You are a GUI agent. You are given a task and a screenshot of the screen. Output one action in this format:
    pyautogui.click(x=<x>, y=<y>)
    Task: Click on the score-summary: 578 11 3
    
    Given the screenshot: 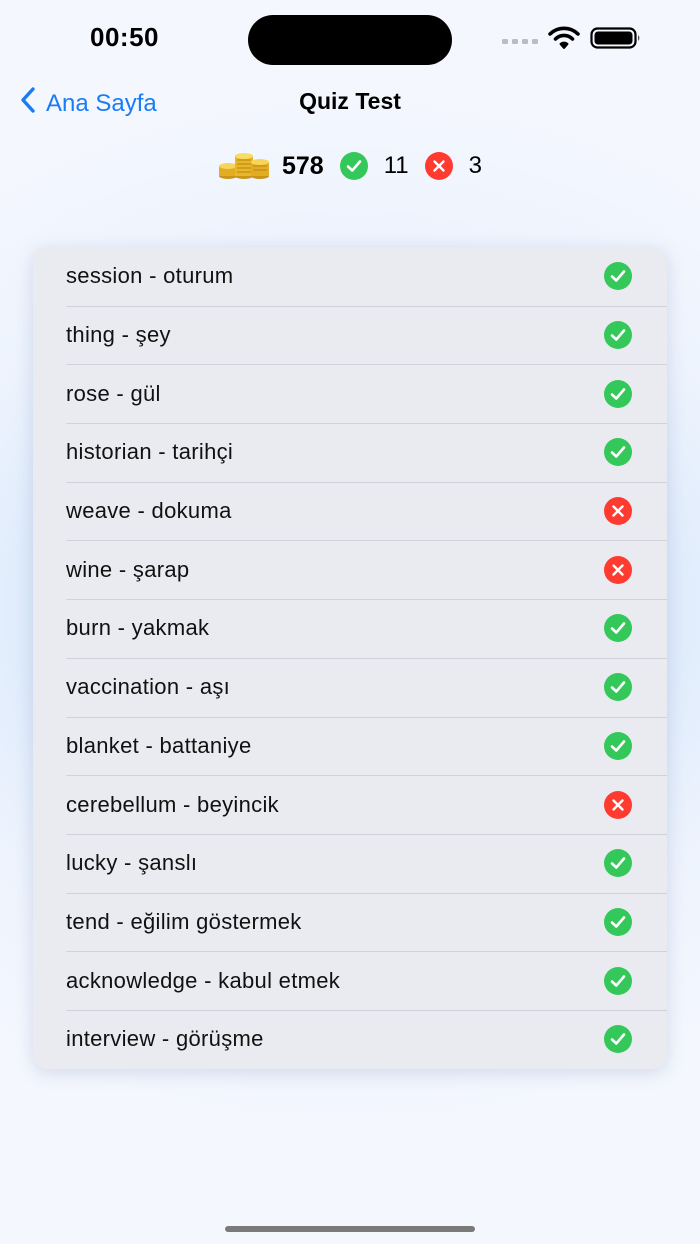 What is the action you would take?
    pyautogui.click(x=350, y=166)
    